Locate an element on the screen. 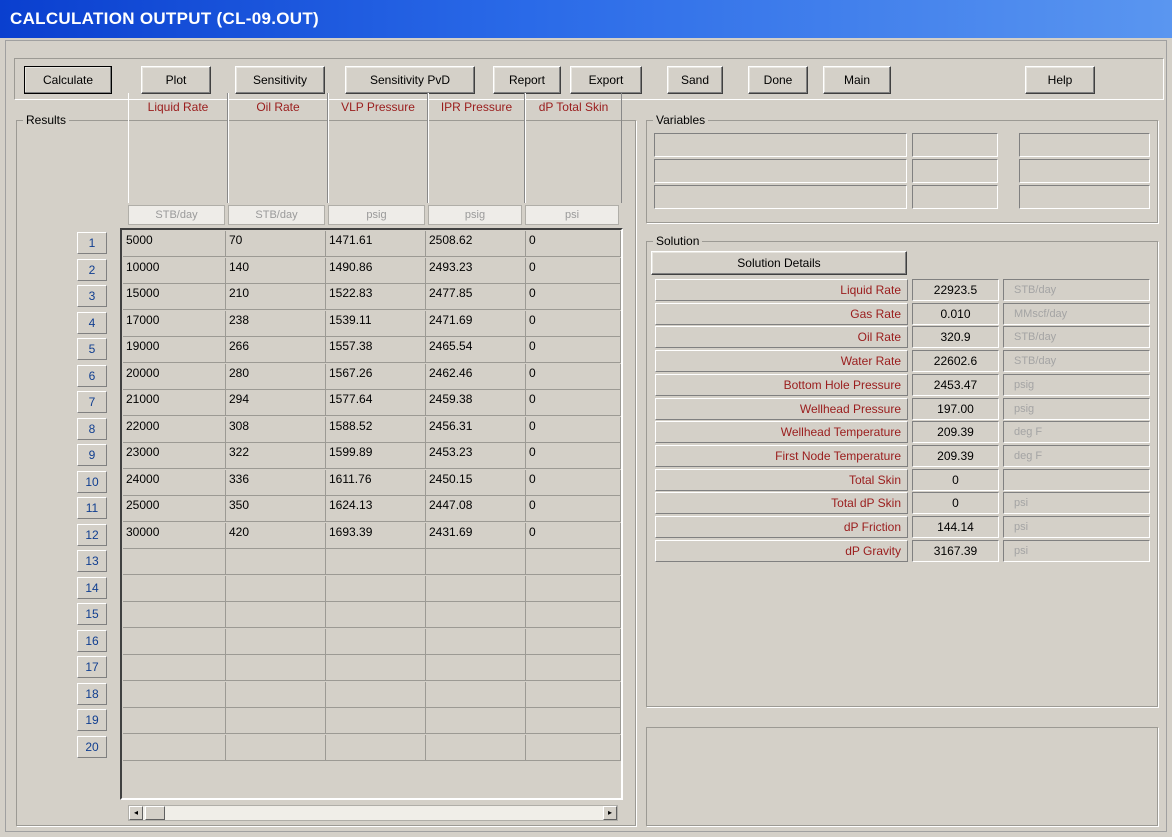 The width and height of the screenshot is (1172, 837). table-cell: 1693.39 is located at coordinates (376, 535).